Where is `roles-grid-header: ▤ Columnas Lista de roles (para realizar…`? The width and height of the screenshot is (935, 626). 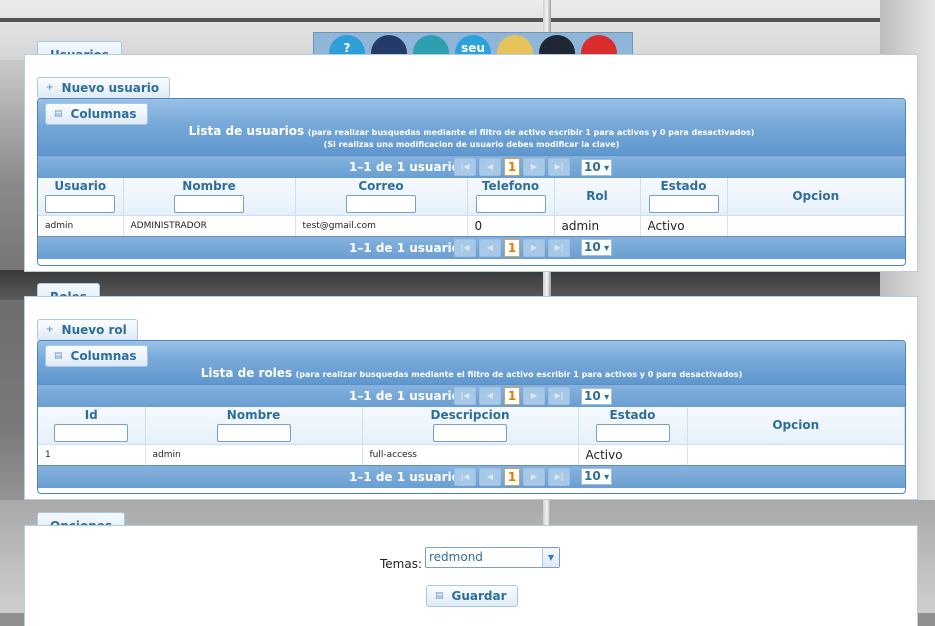
roles-grid-header: ▤ Columnas Lista de roles (para realizar… is located at coordinates (471, 362).